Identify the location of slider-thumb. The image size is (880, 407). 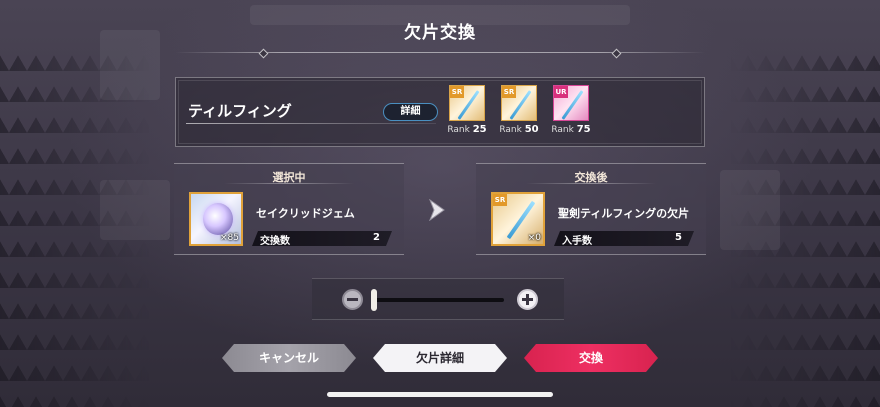
(374, 300).